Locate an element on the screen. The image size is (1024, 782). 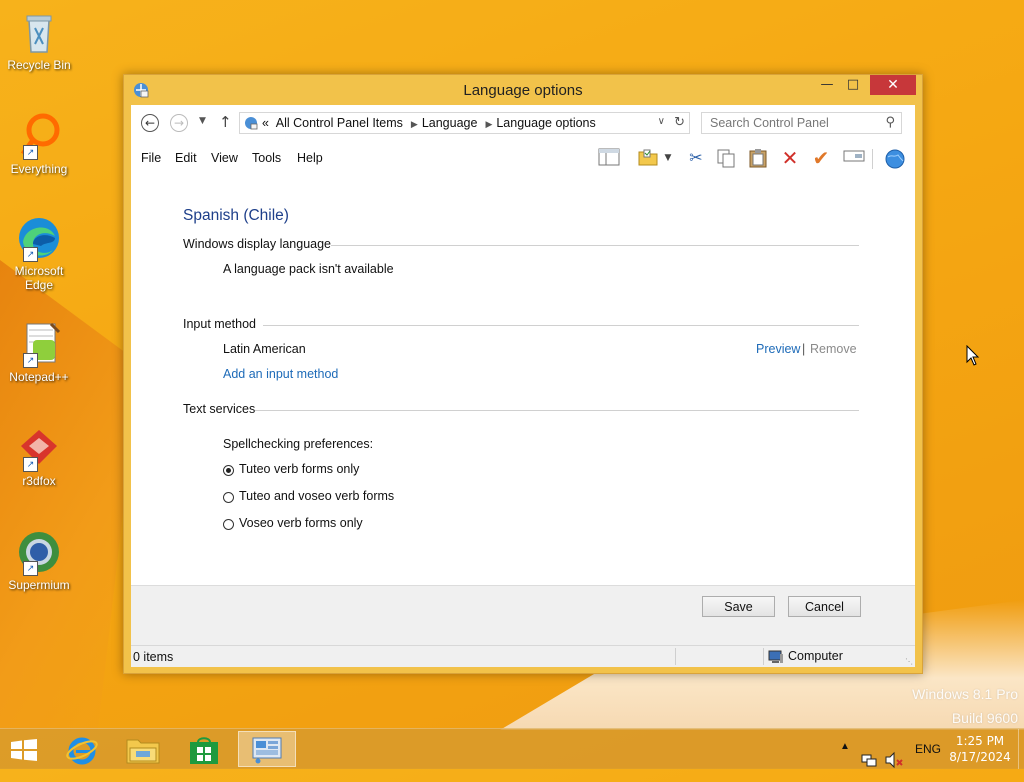
desktop-icon-label: Everything is located at coordinates (39, 169).